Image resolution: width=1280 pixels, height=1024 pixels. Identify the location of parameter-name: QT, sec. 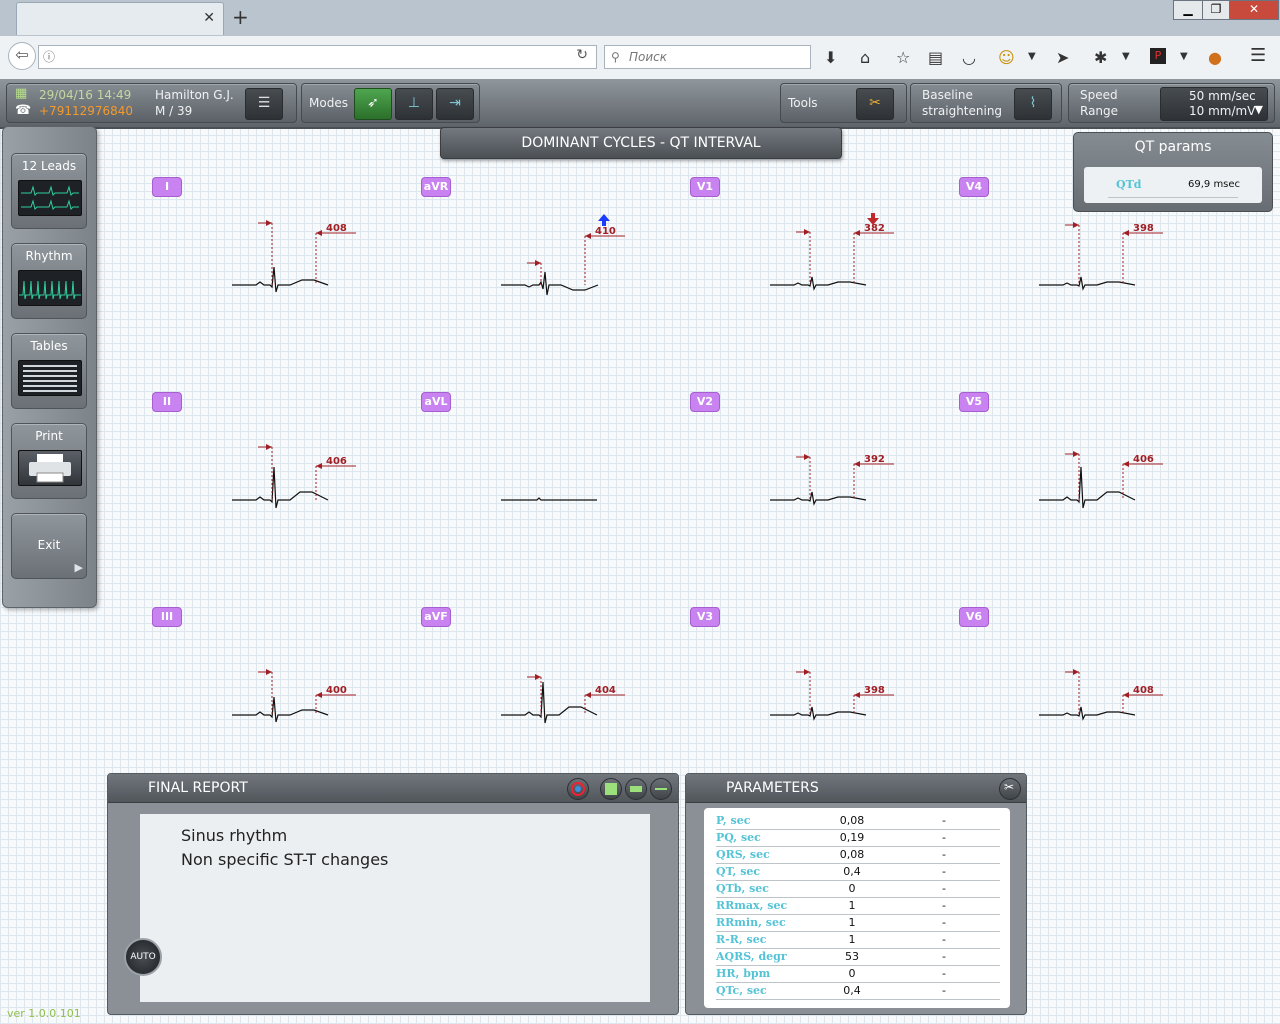
(738, 871).